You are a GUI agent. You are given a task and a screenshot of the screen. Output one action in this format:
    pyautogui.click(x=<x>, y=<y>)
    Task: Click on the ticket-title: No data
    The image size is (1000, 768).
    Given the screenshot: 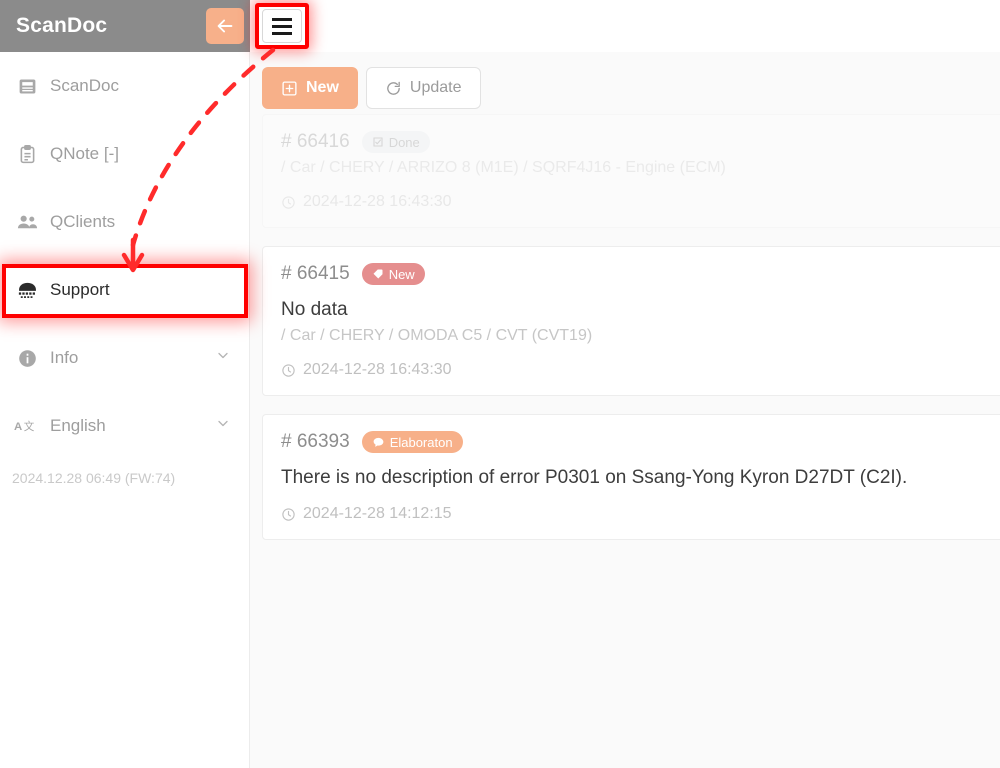 What is the action you would take?
    pyautogui.click(x=314, y=309)
    